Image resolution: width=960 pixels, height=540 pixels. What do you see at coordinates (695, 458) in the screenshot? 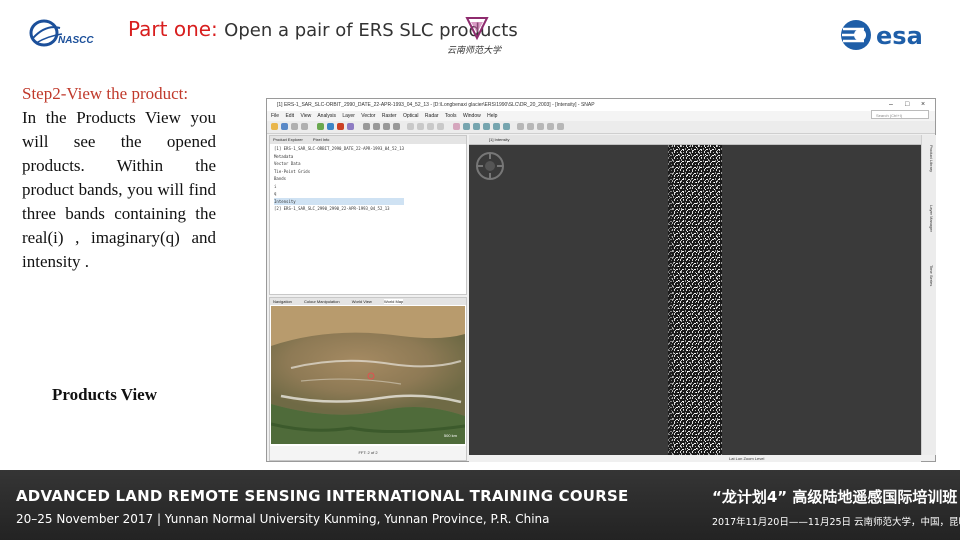
I see `status-bar: Lat Lon Zoom Level` at bounding box center [695, 458].